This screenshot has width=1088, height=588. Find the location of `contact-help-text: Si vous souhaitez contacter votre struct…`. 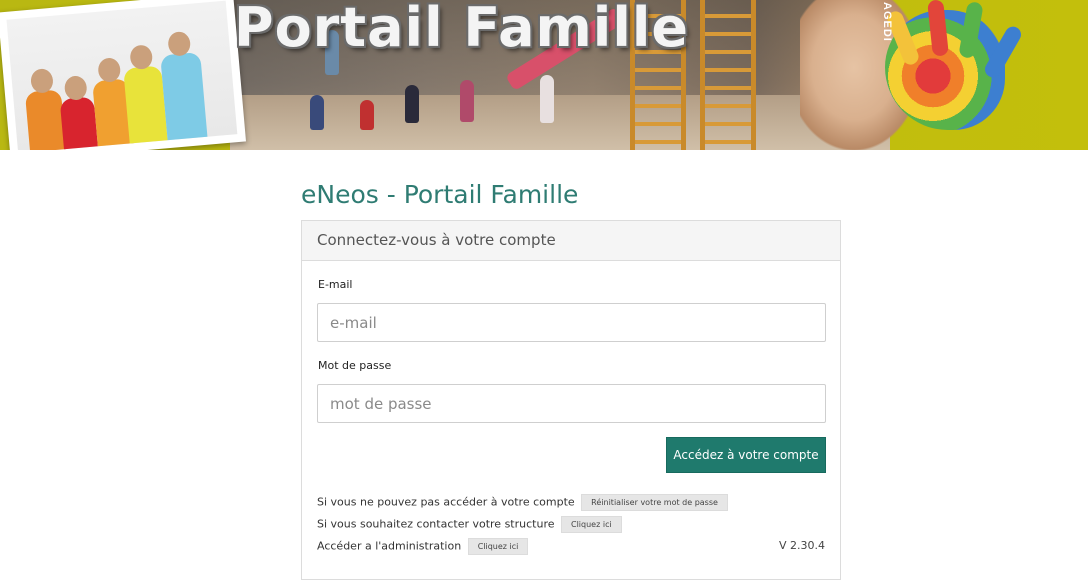

contact-help-text: Si vous souhaitez contacter votre struct… is located at coordinates (436, 524).